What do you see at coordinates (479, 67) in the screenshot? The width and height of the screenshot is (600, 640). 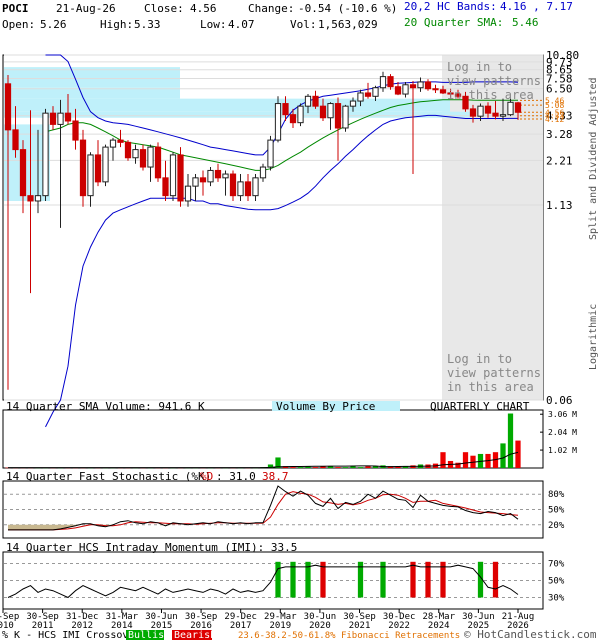 I see `login-top-line-1: Log in to` at bounding box center [479, 67].